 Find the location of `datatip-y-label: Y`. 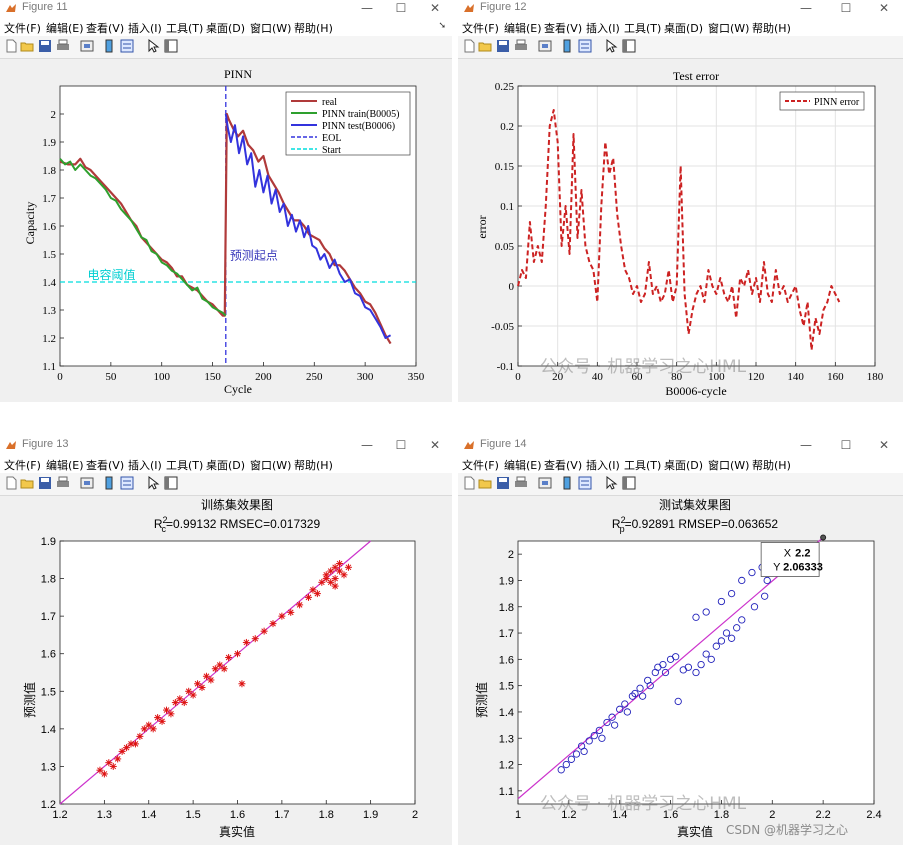

datatip-y-label: Y is located at coordinates (777, 567).